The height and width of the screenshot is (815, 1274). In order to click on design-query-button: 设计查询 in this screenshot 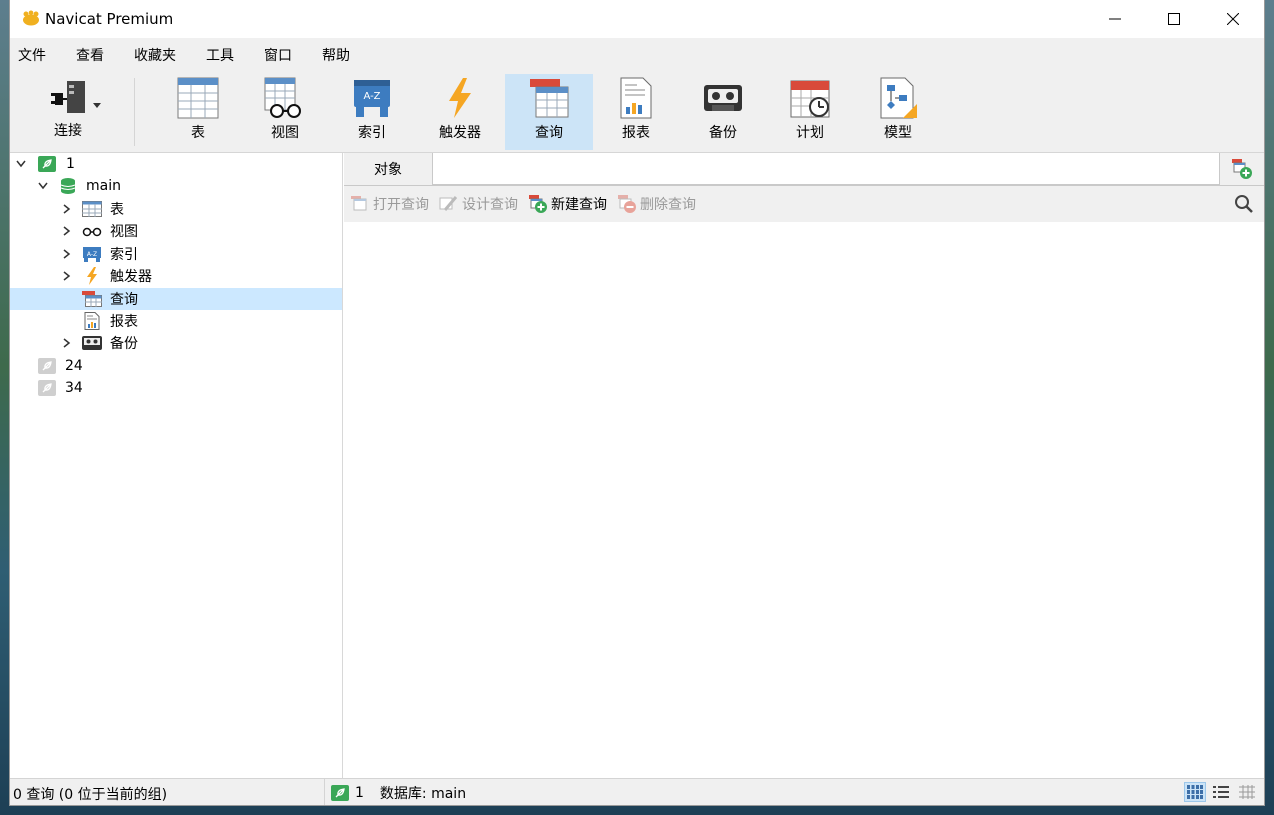, I will do `click(478, 204)`.